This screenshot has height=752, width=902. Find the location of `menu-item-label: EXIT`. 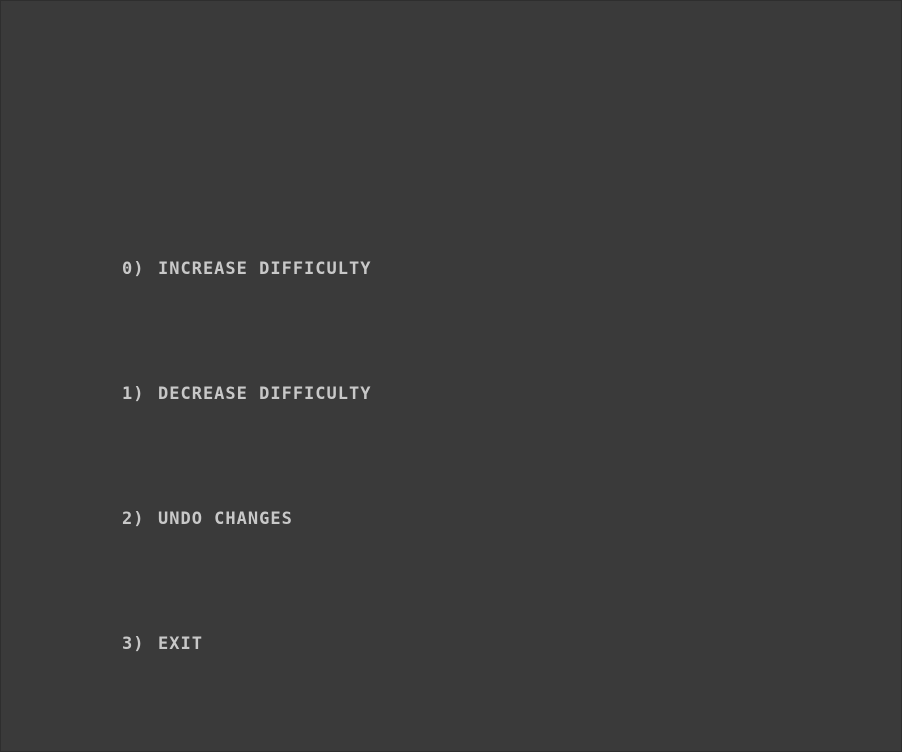

menu-item-label: EXIT is located at coordinates (180, 644).